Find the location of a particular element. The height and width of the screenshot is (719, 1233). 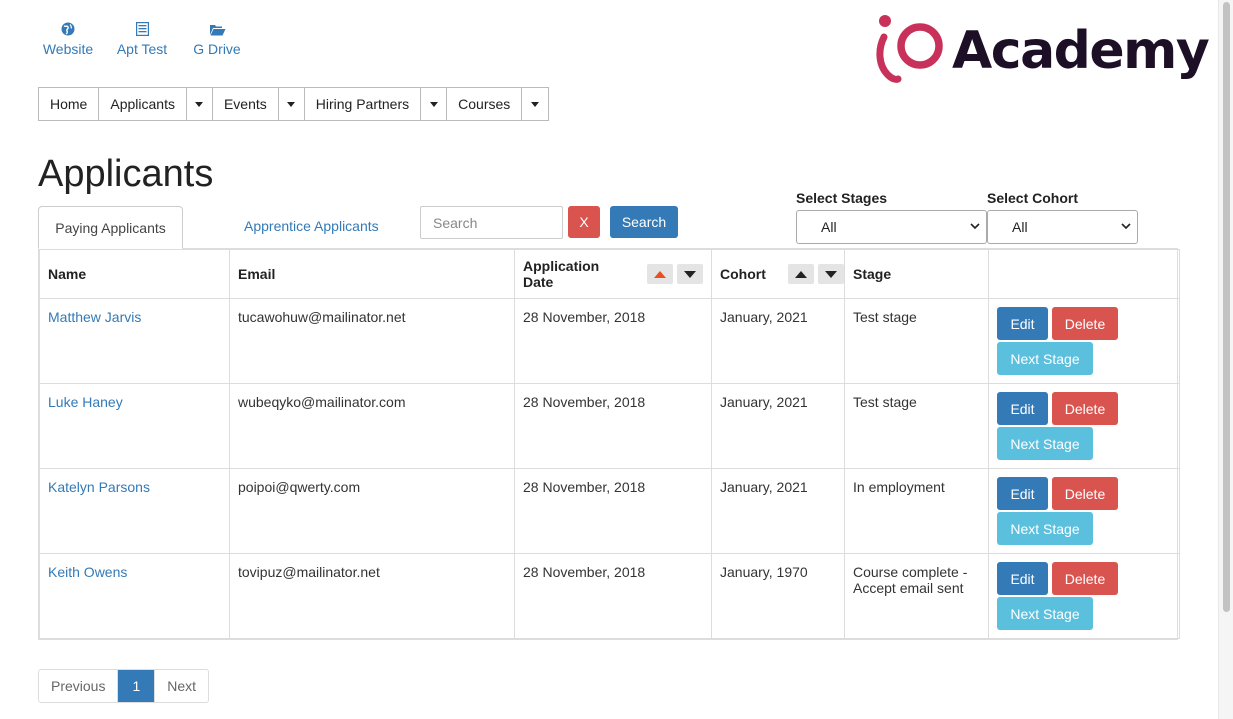

pagination: Previous 1 Next is located at coordinates (124, 686).